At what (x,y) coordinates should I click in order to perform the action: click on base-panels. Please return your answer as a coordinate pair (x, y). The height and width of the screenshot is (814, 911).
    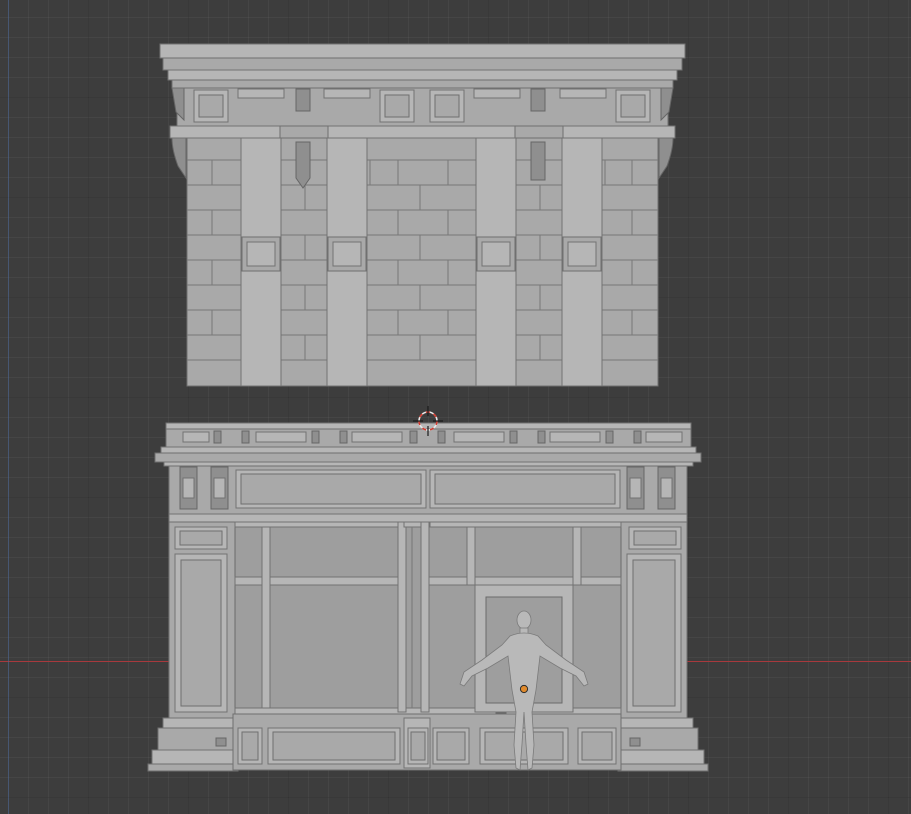
    Looking at the image, I should click on (427, 742).